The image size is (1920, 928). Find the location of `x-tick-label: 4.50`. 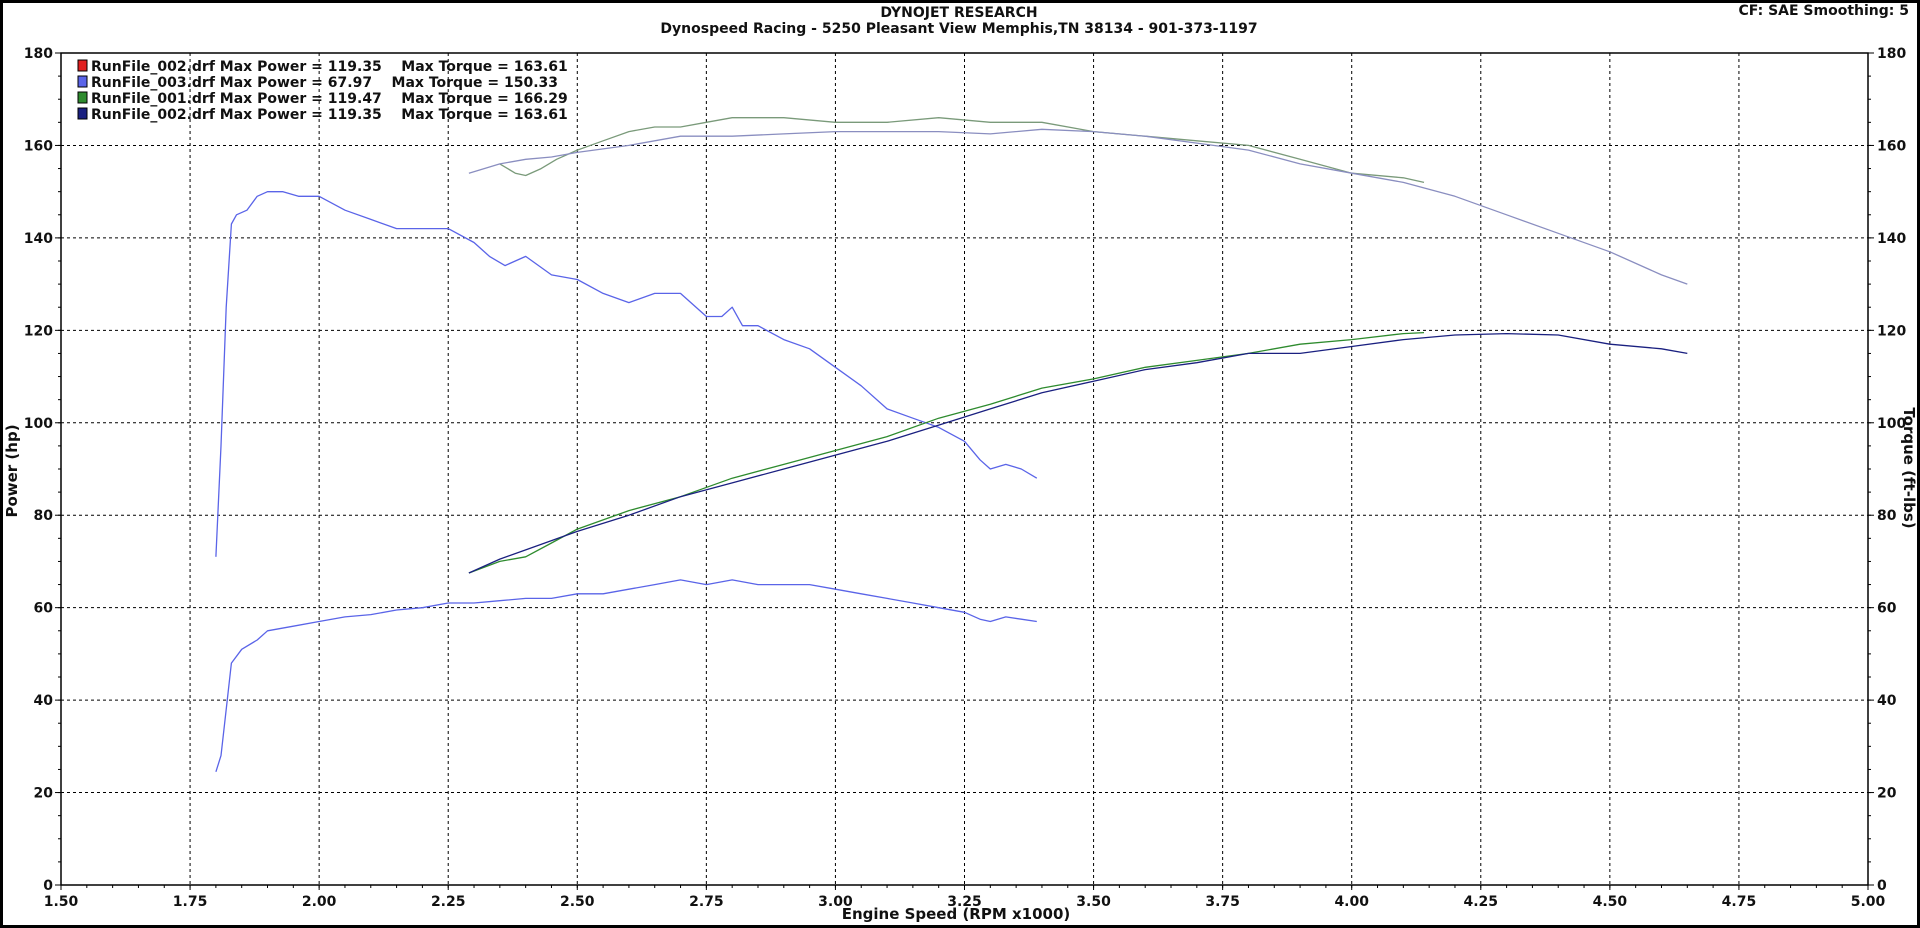

x-tick-label: 4.50 is located at coordinates (1610, 902).